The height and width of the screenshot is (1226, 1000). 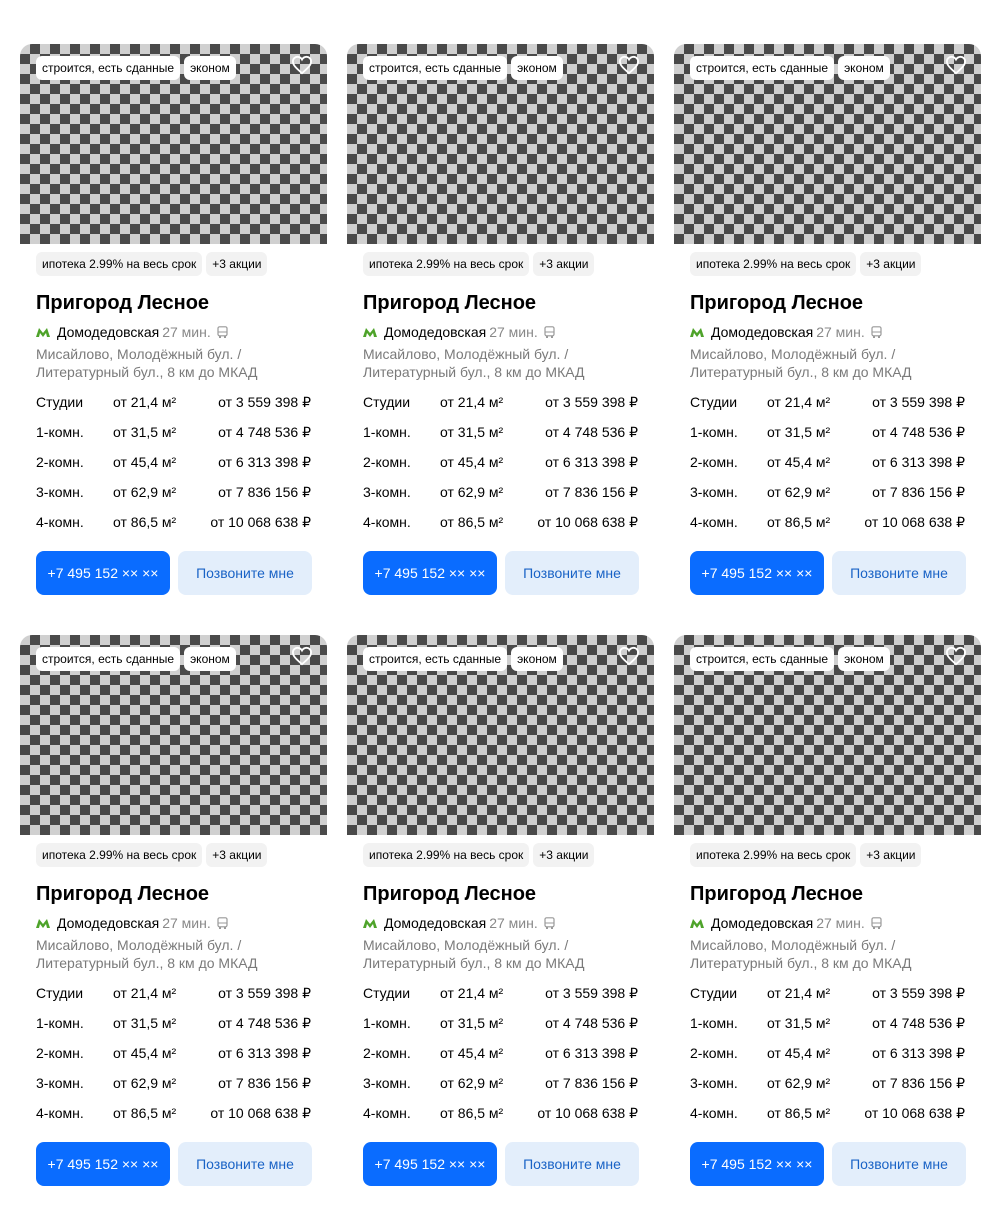 What do you see at coordinates (387, 1023) in the screenshot?
I see `room-type: 1-комн.` at bounding box center [387, 1023].